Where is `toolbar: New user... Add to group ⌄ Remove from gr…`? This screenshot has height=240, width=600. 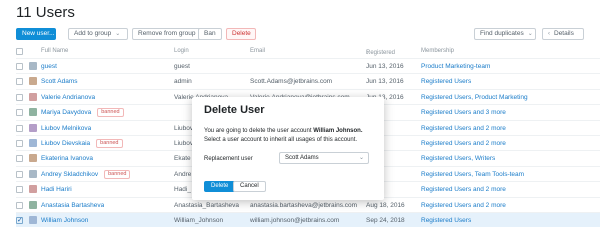
toolbar: New user... Add to group ⌄ Remove from gr… is located at coordinates (301, 34).